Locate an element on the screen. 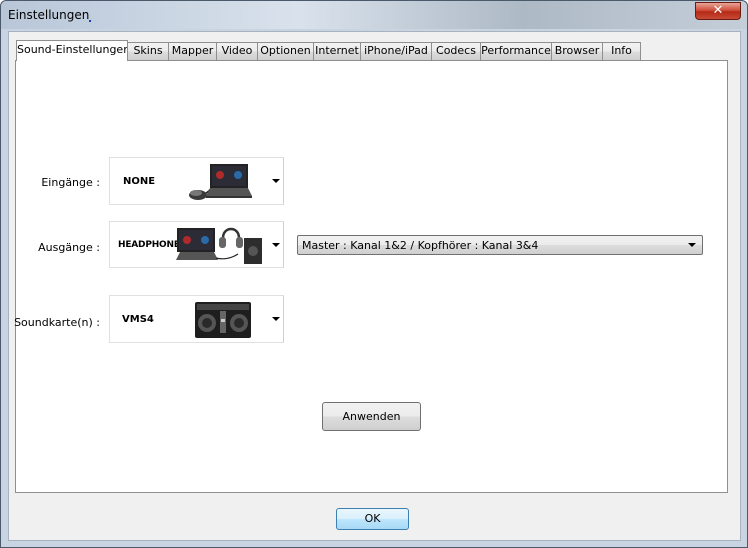 The image size is (748, 548). outputs-combo: HEADPHONES is located at coordinates (196, 244).